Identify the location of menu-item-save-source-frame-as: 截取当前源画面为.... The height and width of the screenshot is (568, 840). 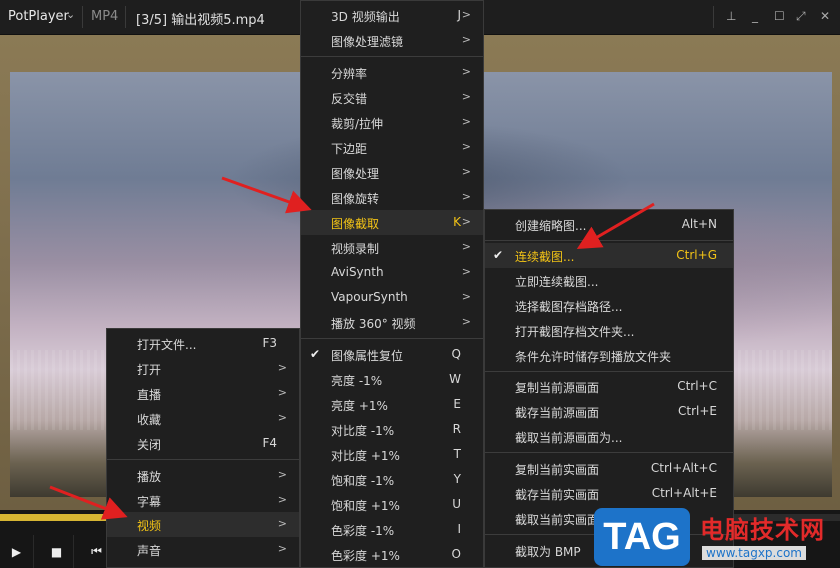
(609, 436).